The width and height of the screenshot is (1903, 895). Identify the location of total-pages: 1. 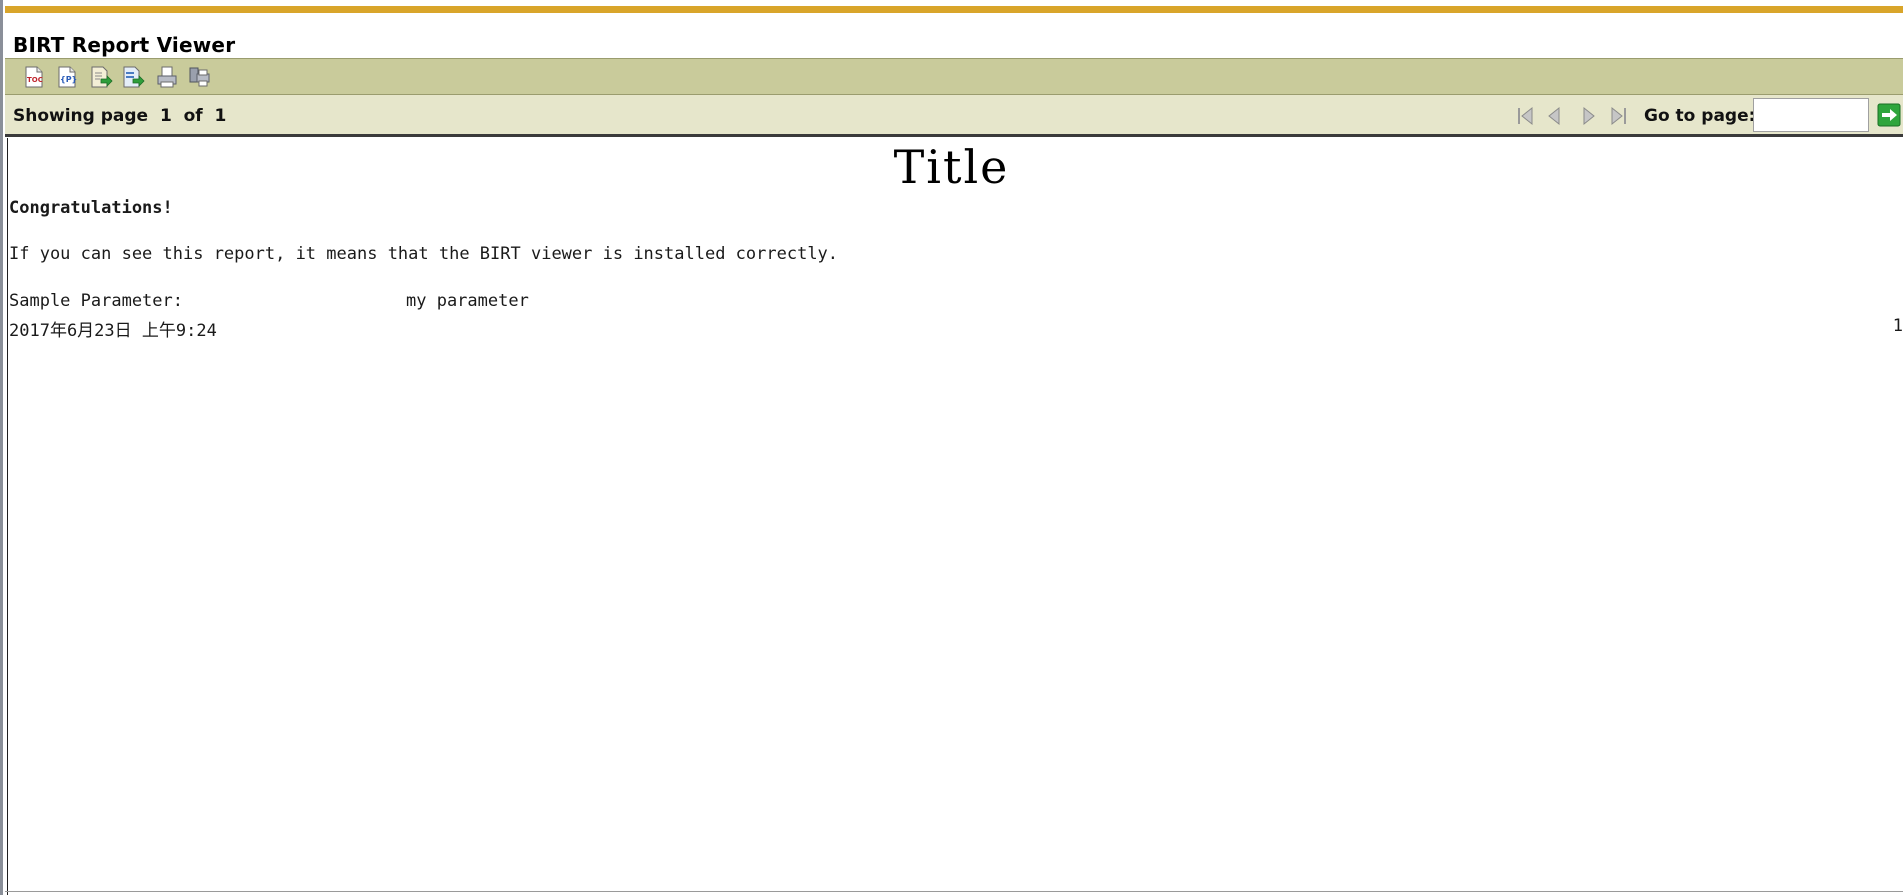
(220, 116).